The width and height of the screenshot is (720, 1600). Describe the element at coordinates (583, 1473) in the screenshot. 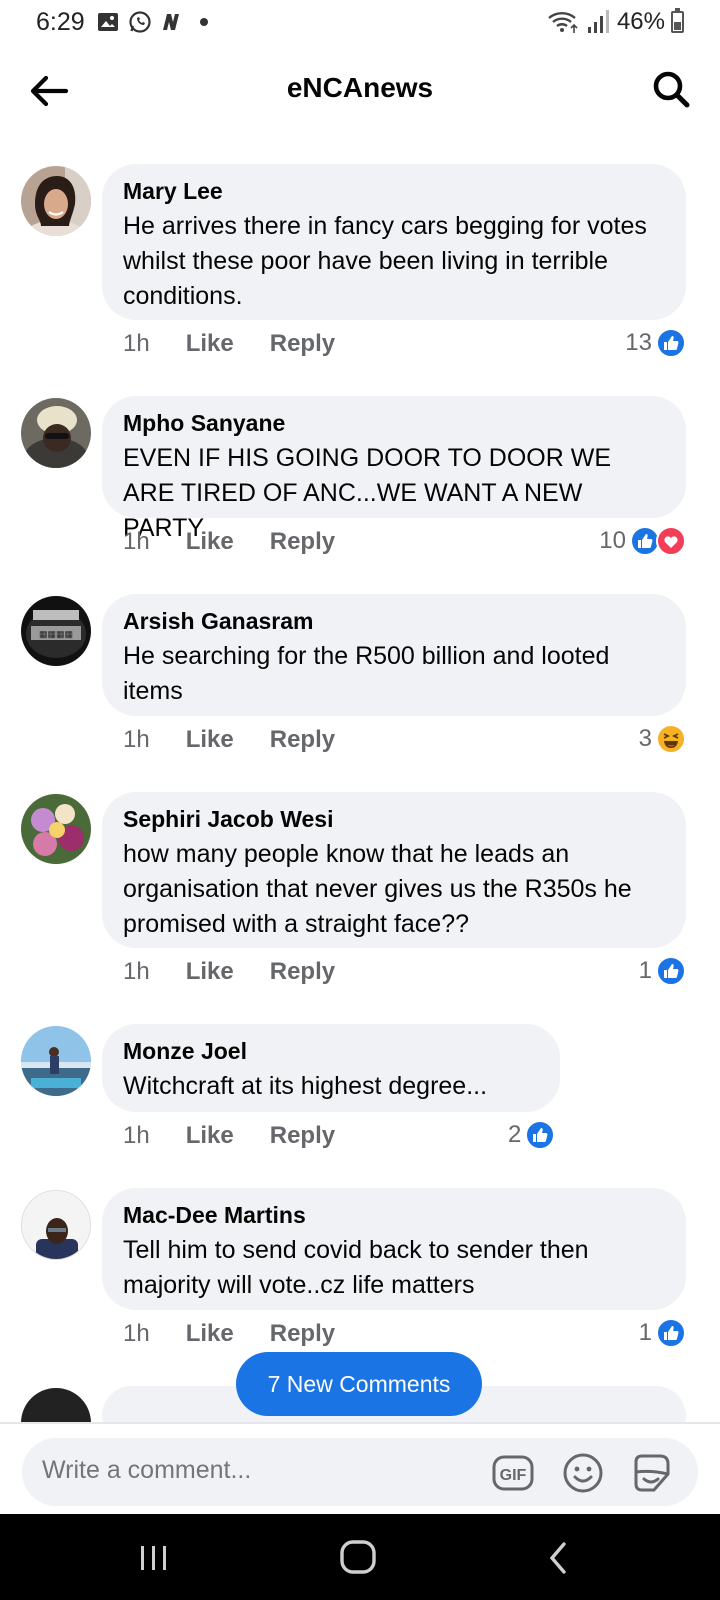

I see `emoji-icon` at that location.